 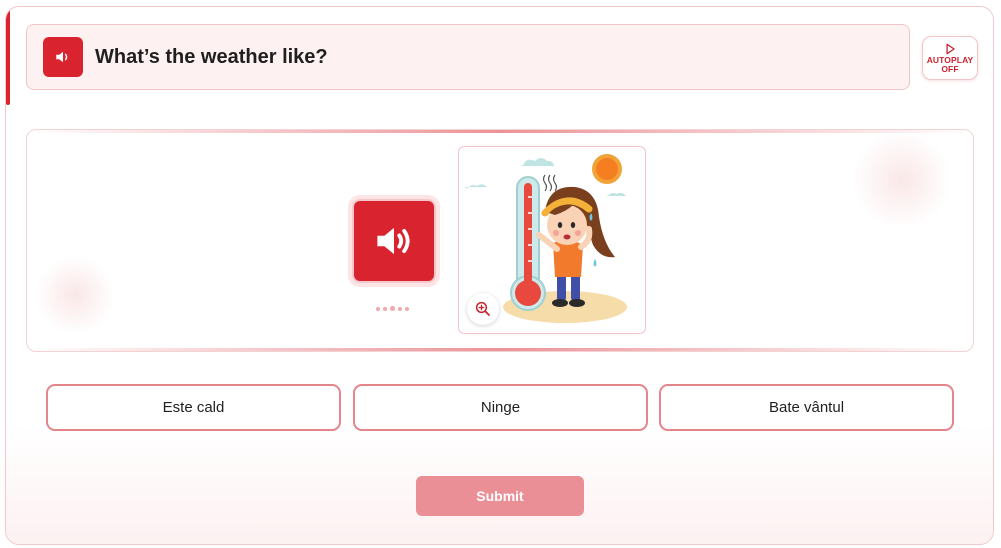 What do you see at coordinates (500, 349) in the screenshot?
I see `stage-bottom-glow` at bounding box center [500, 349].